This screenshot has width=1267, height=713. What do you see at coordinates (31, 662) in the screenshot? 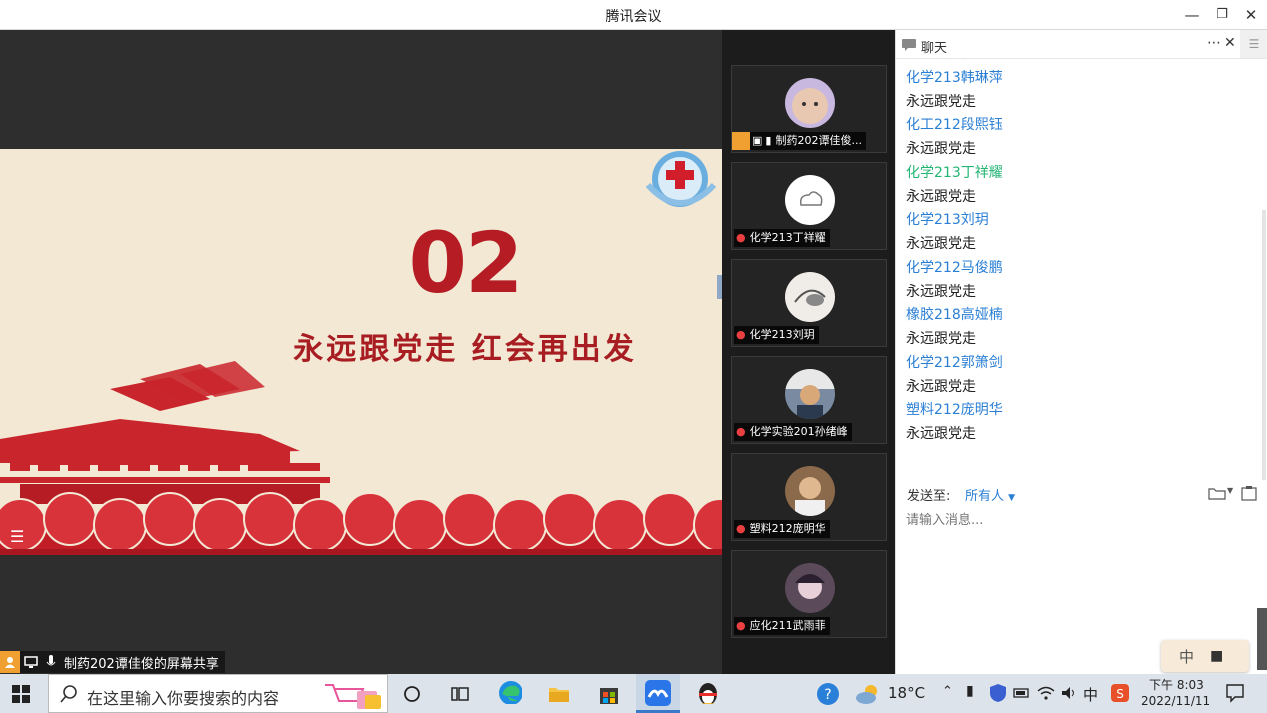
I see `screen-share-icon` at bounding box center [31, 662].